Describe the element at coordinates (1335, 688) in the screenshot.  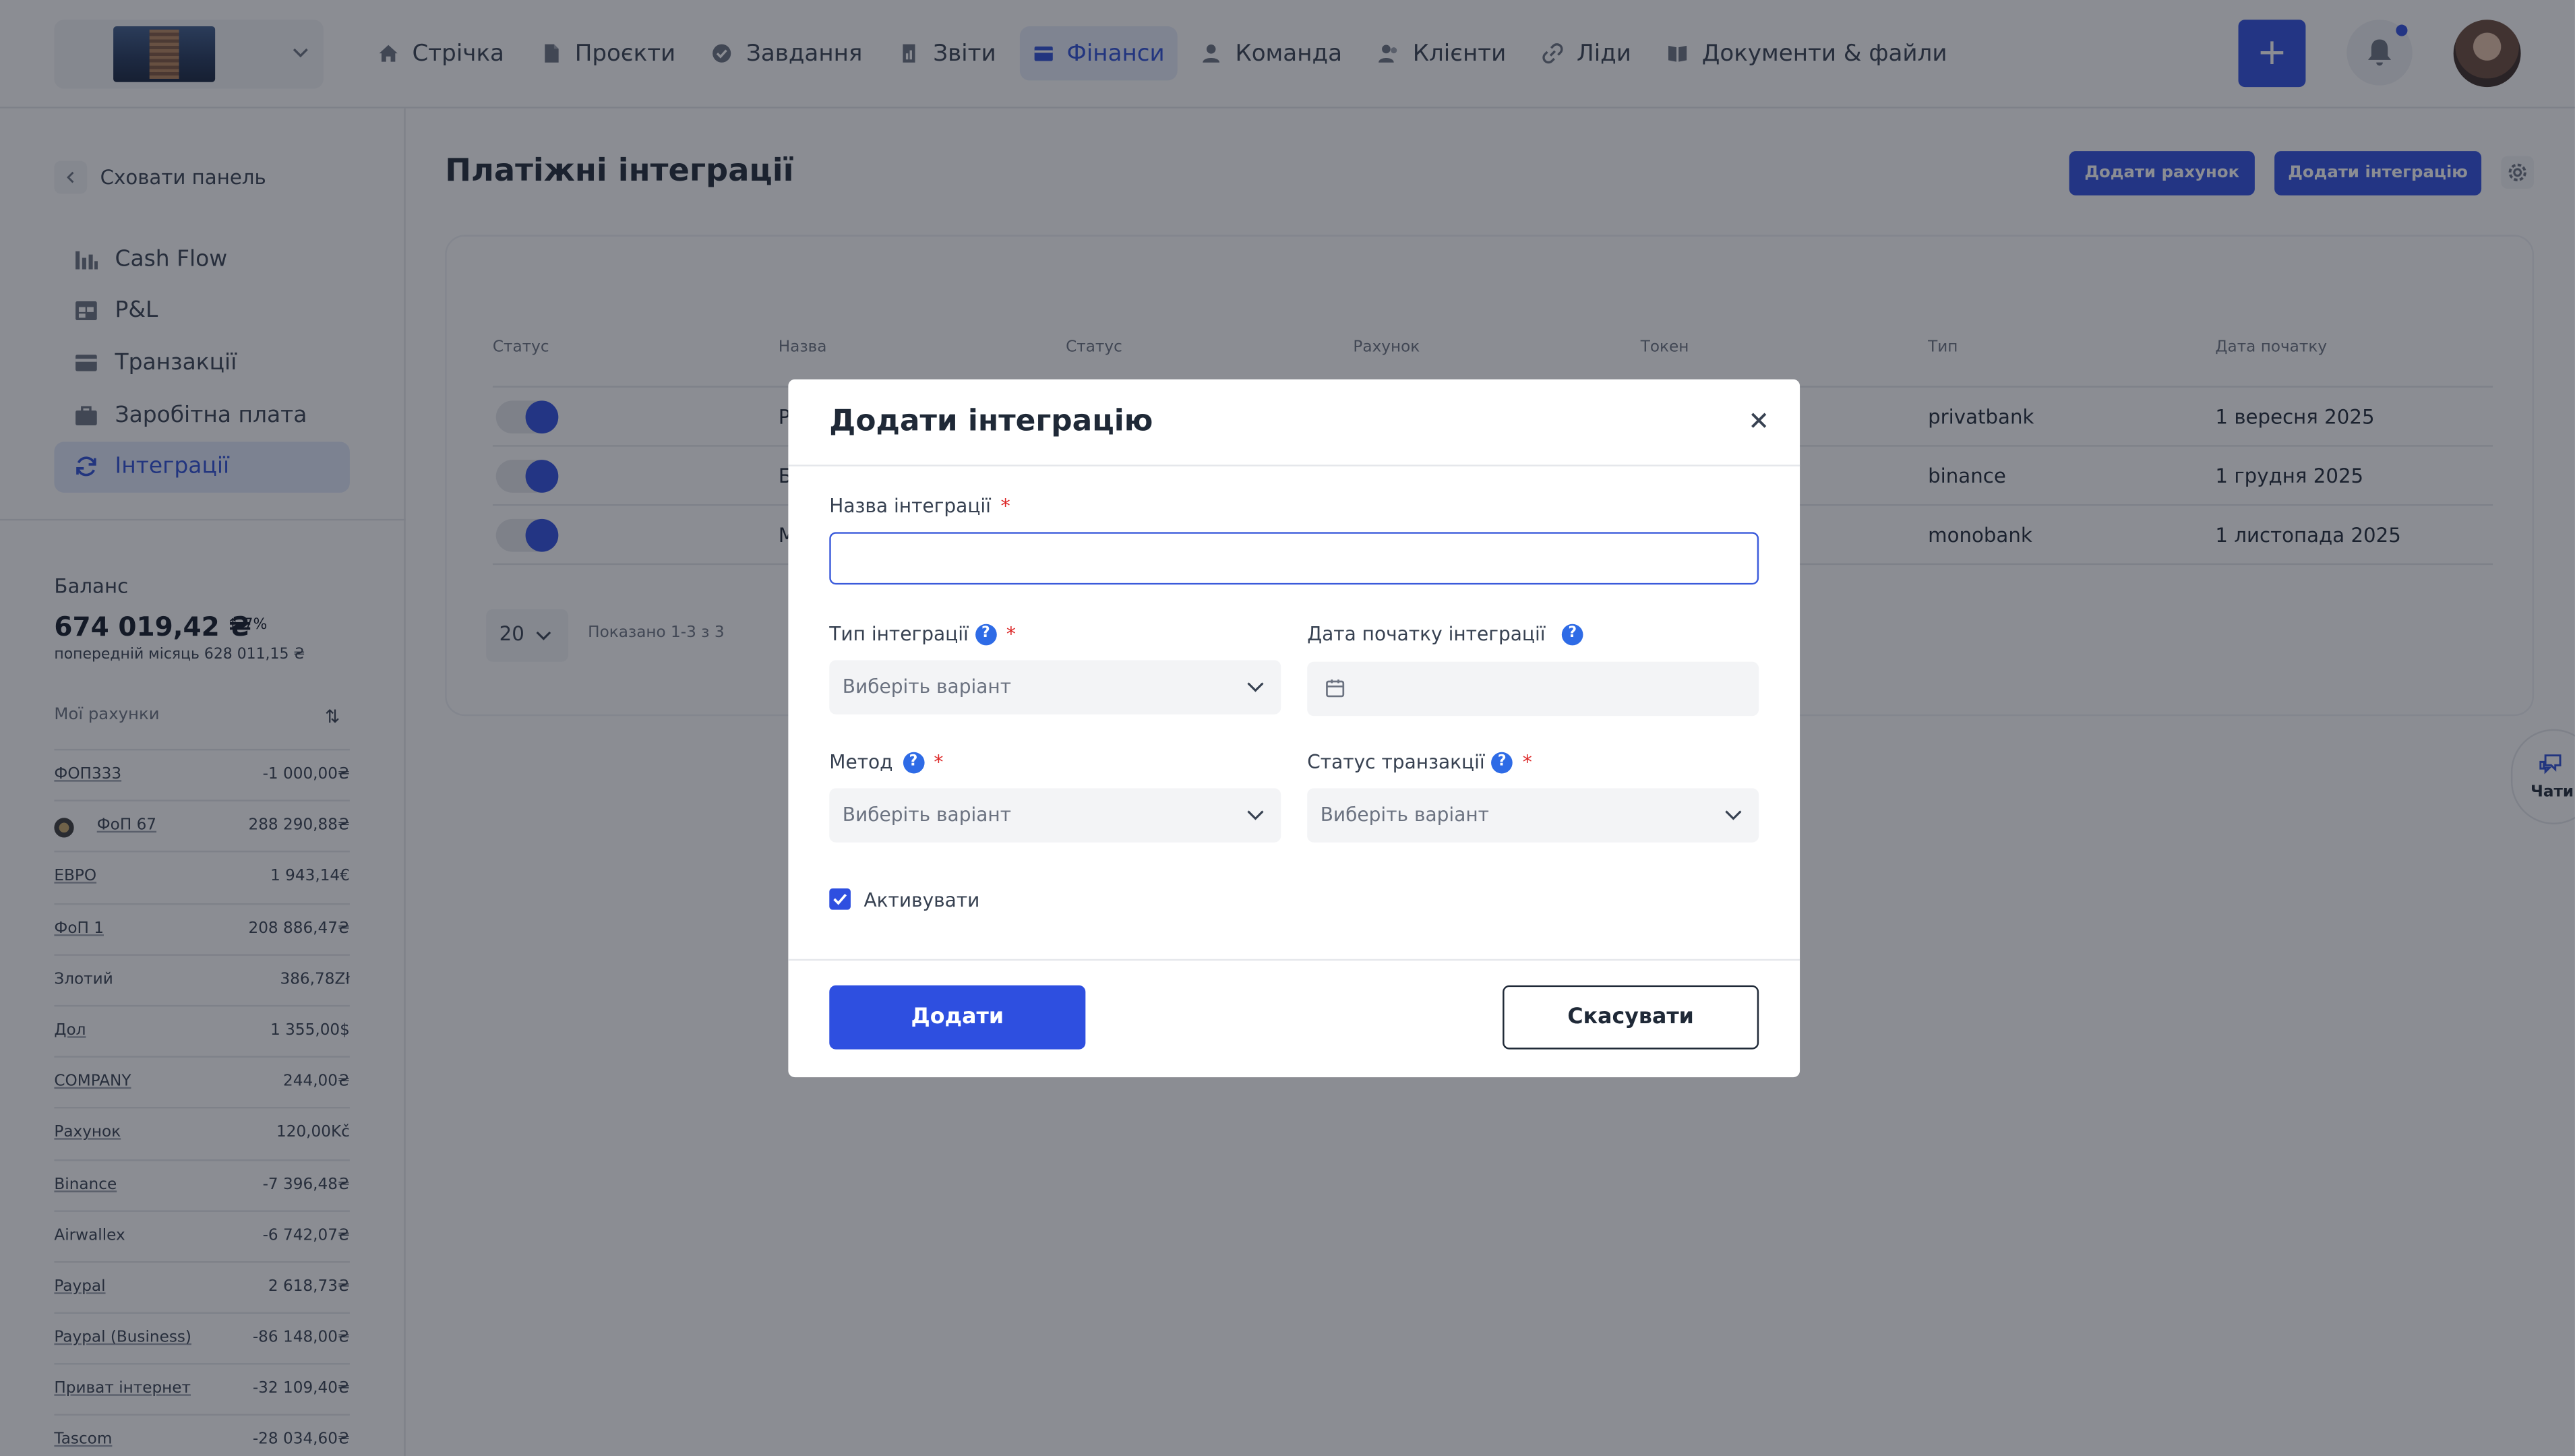
I see `calendar-icon` at that location.